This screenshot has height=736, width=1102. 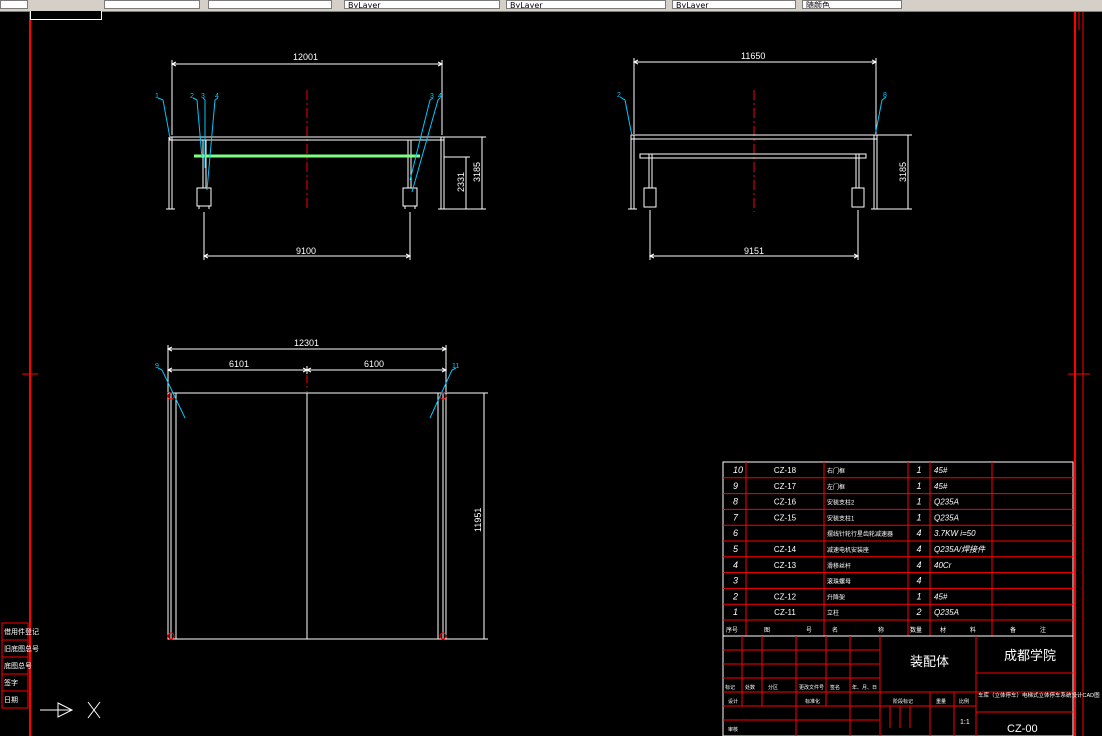 I want to click on tb-label-stage-mark: 阶段标记, so click(x=903, y=701).